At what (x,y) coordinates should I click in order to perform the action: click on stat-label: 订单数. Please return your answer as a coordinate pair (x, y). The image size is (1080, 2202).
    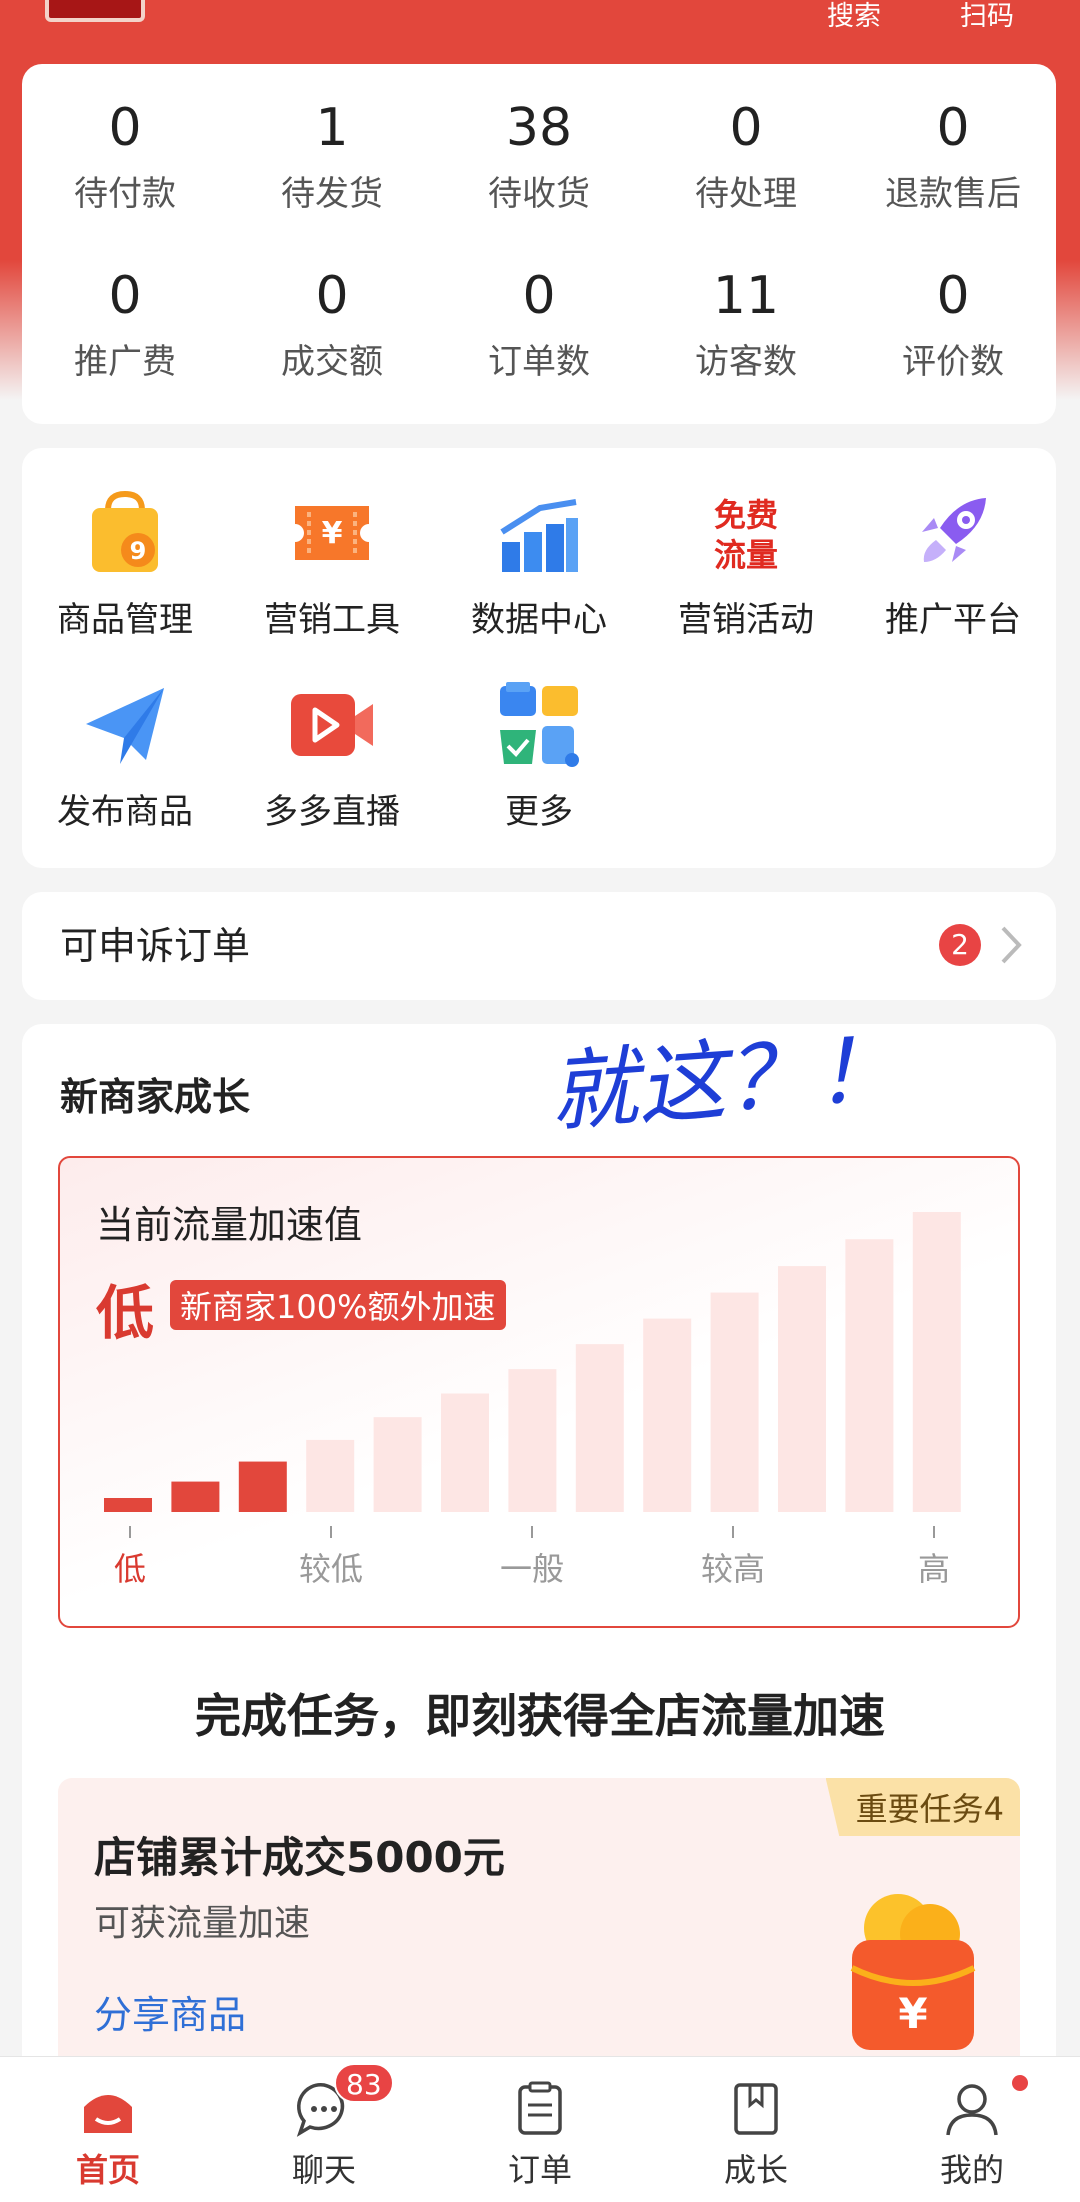
    Looking at the image, I should click on (539, 362).